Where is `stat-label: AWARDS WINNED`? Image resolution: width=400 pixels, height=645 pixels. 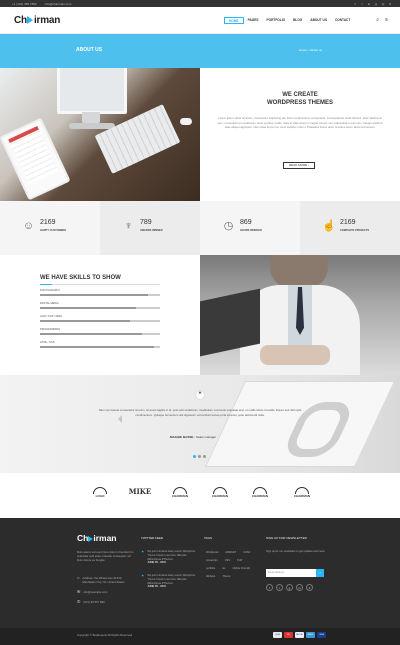 stat-label: AWARDS WINNED is located at coordinates (151, 230).